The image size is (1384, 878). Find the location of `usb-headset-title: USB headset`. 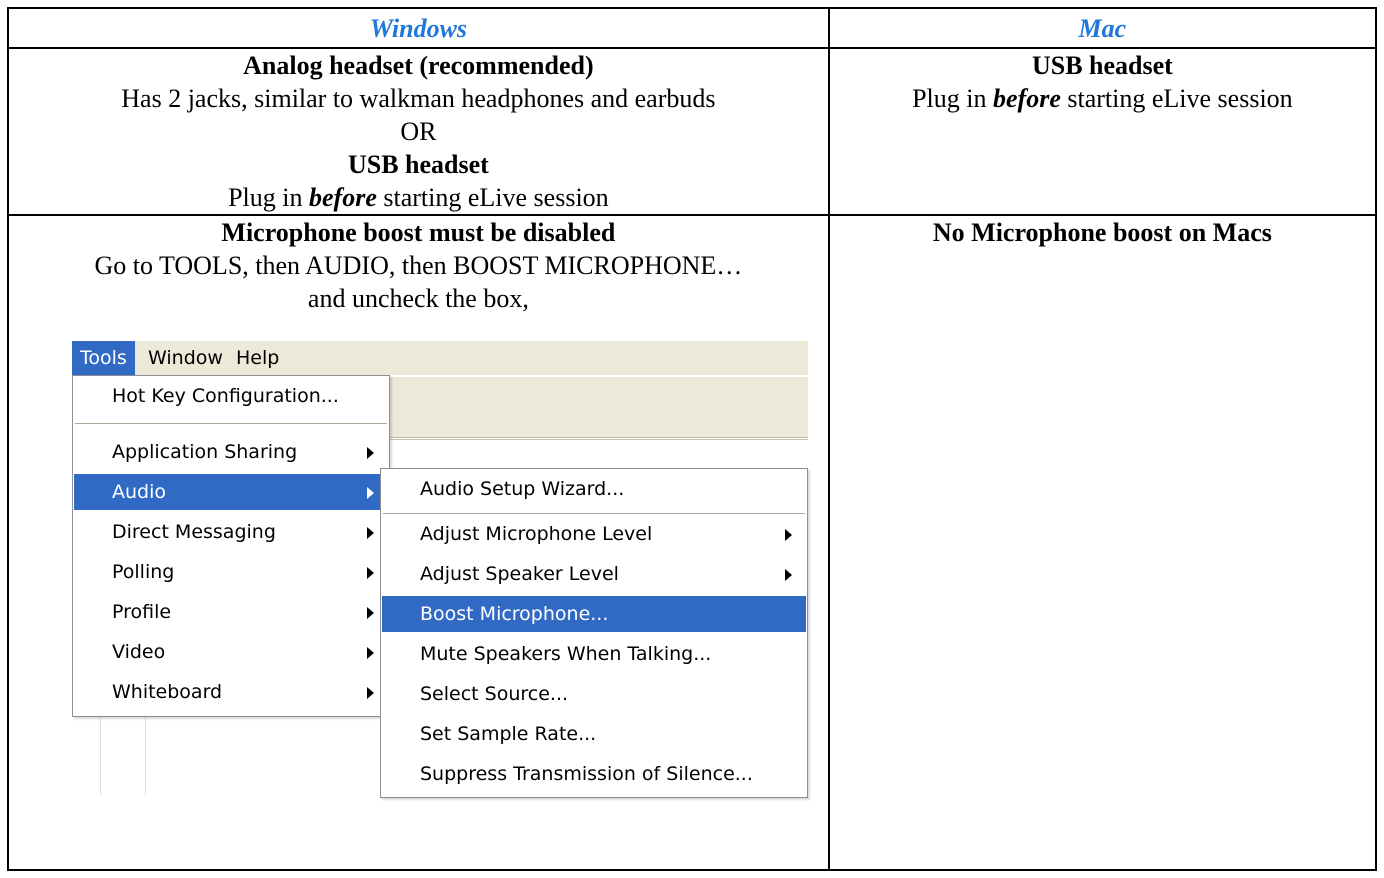

usb-headset-title: USB headset is located at coordinates (418, 164).